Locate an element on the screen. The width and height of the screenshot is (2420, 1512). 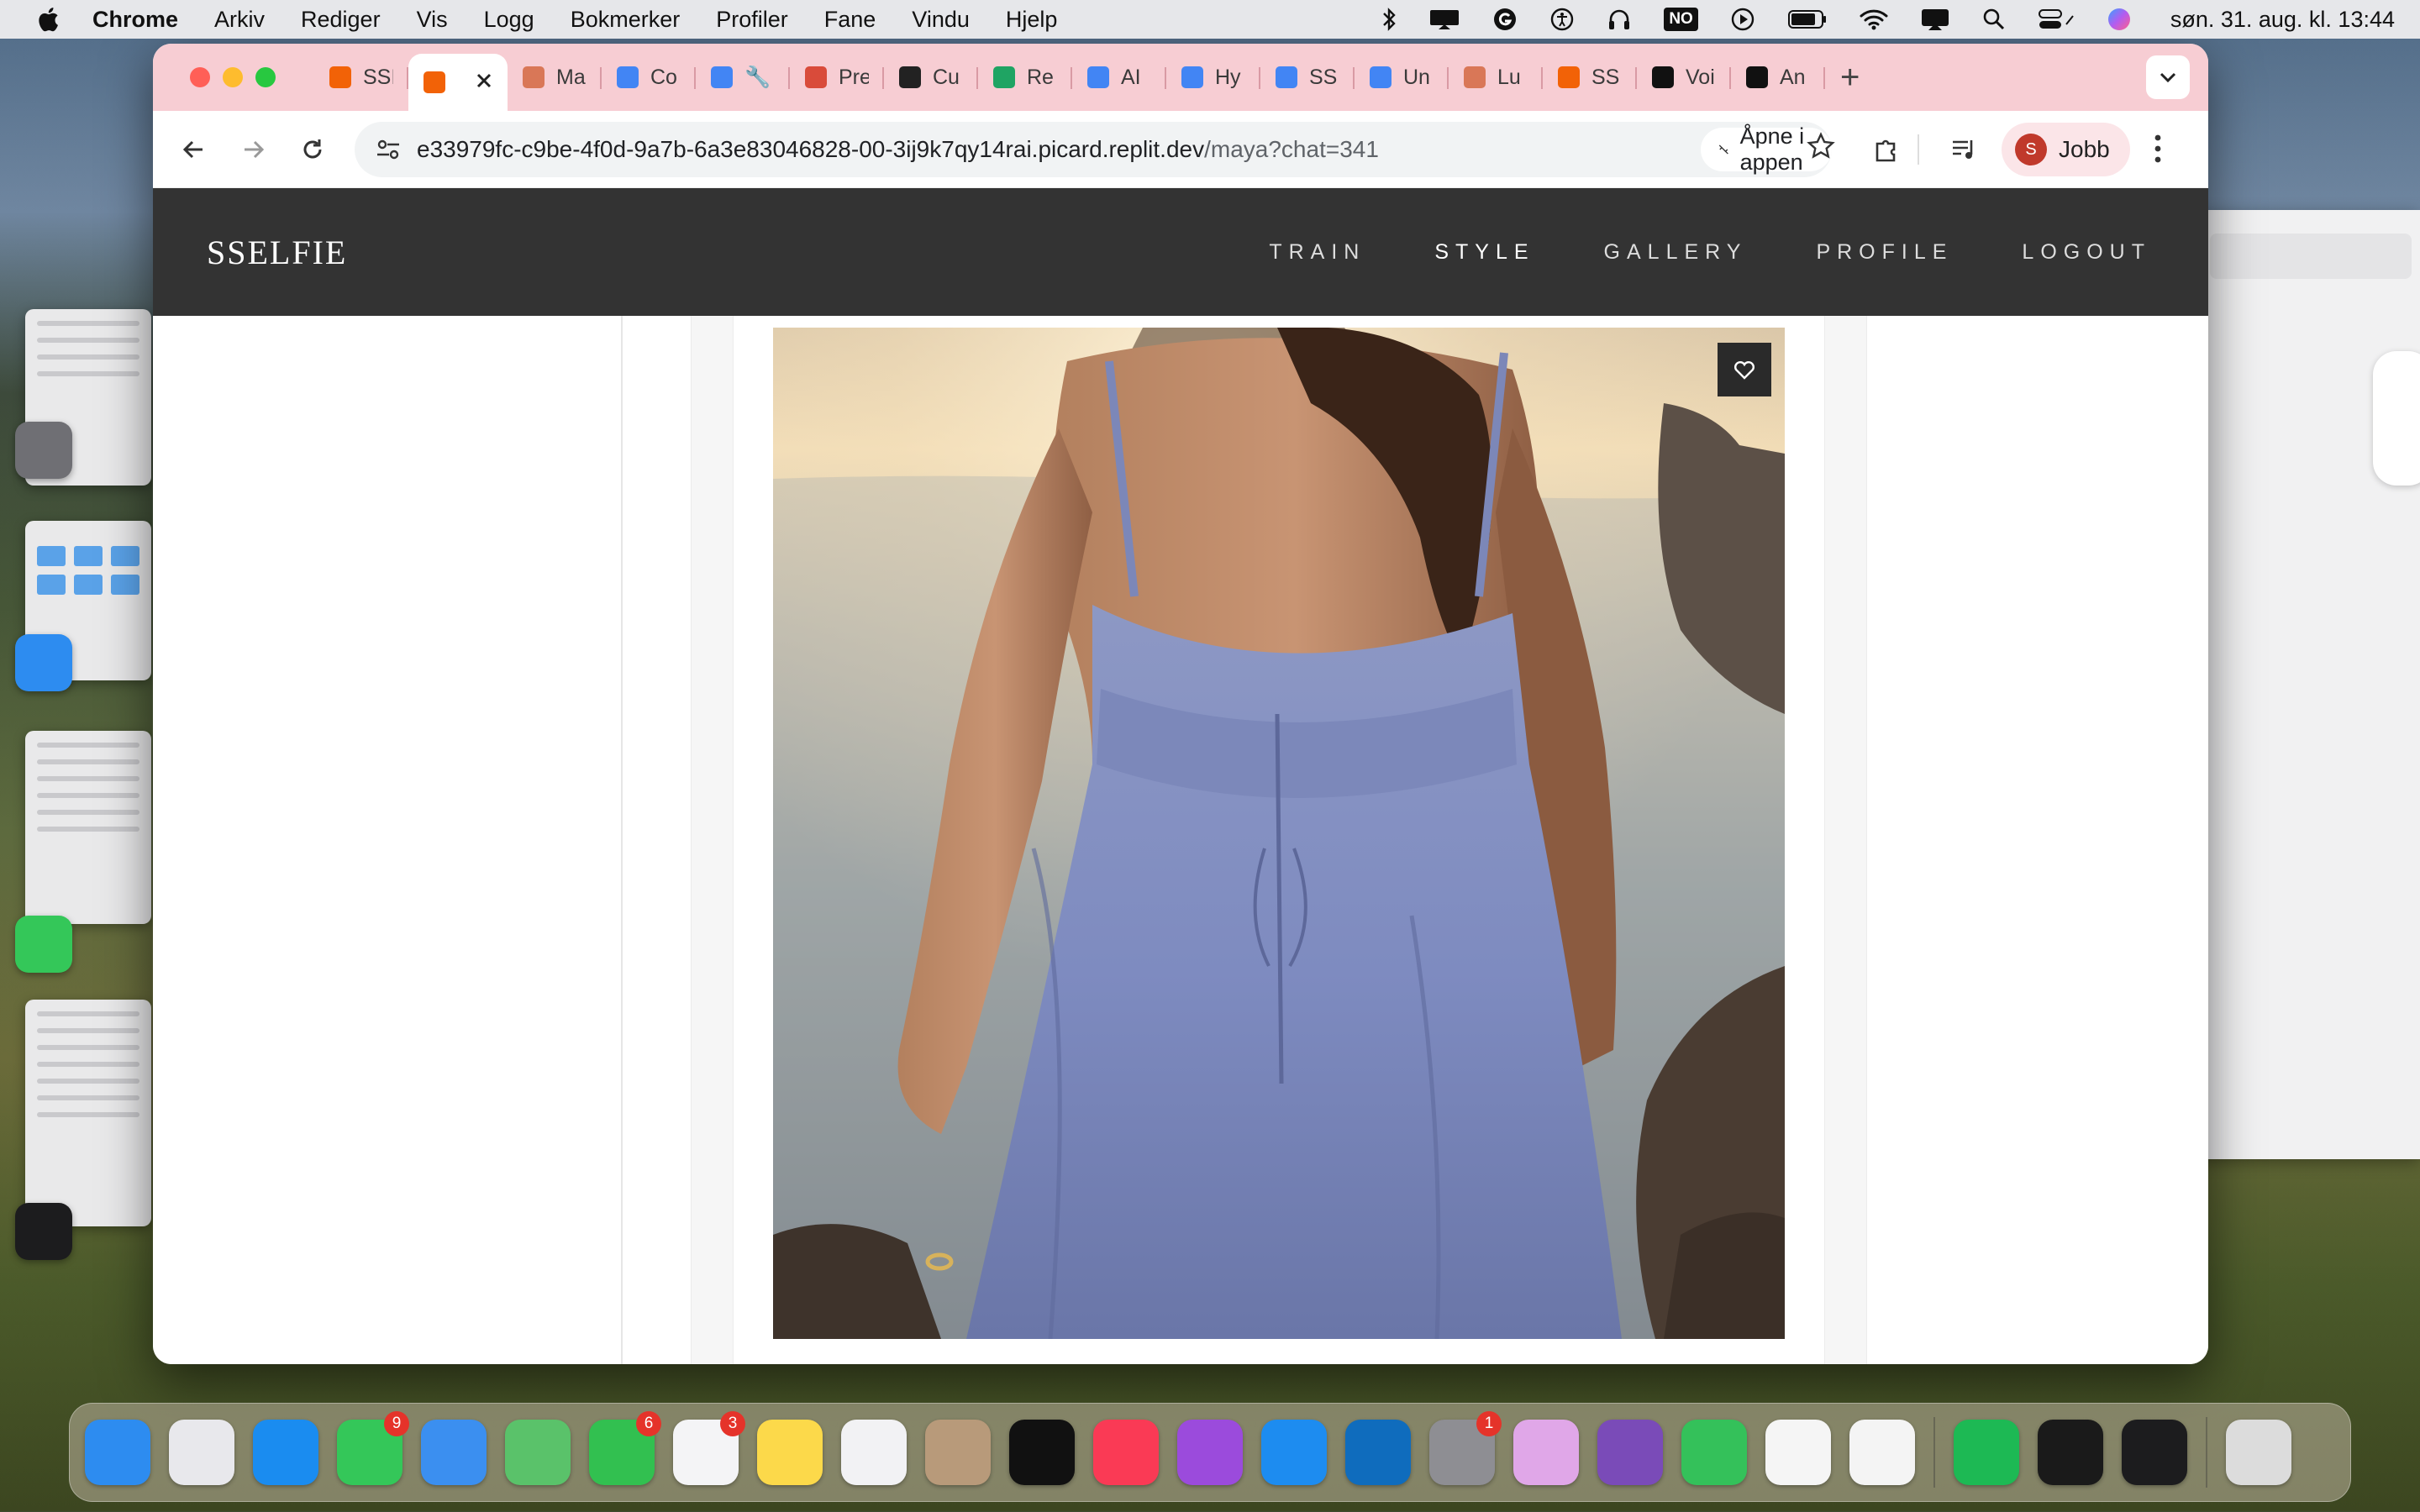
dock-voice-memos-icon is located at coordinates (2154, 1452).